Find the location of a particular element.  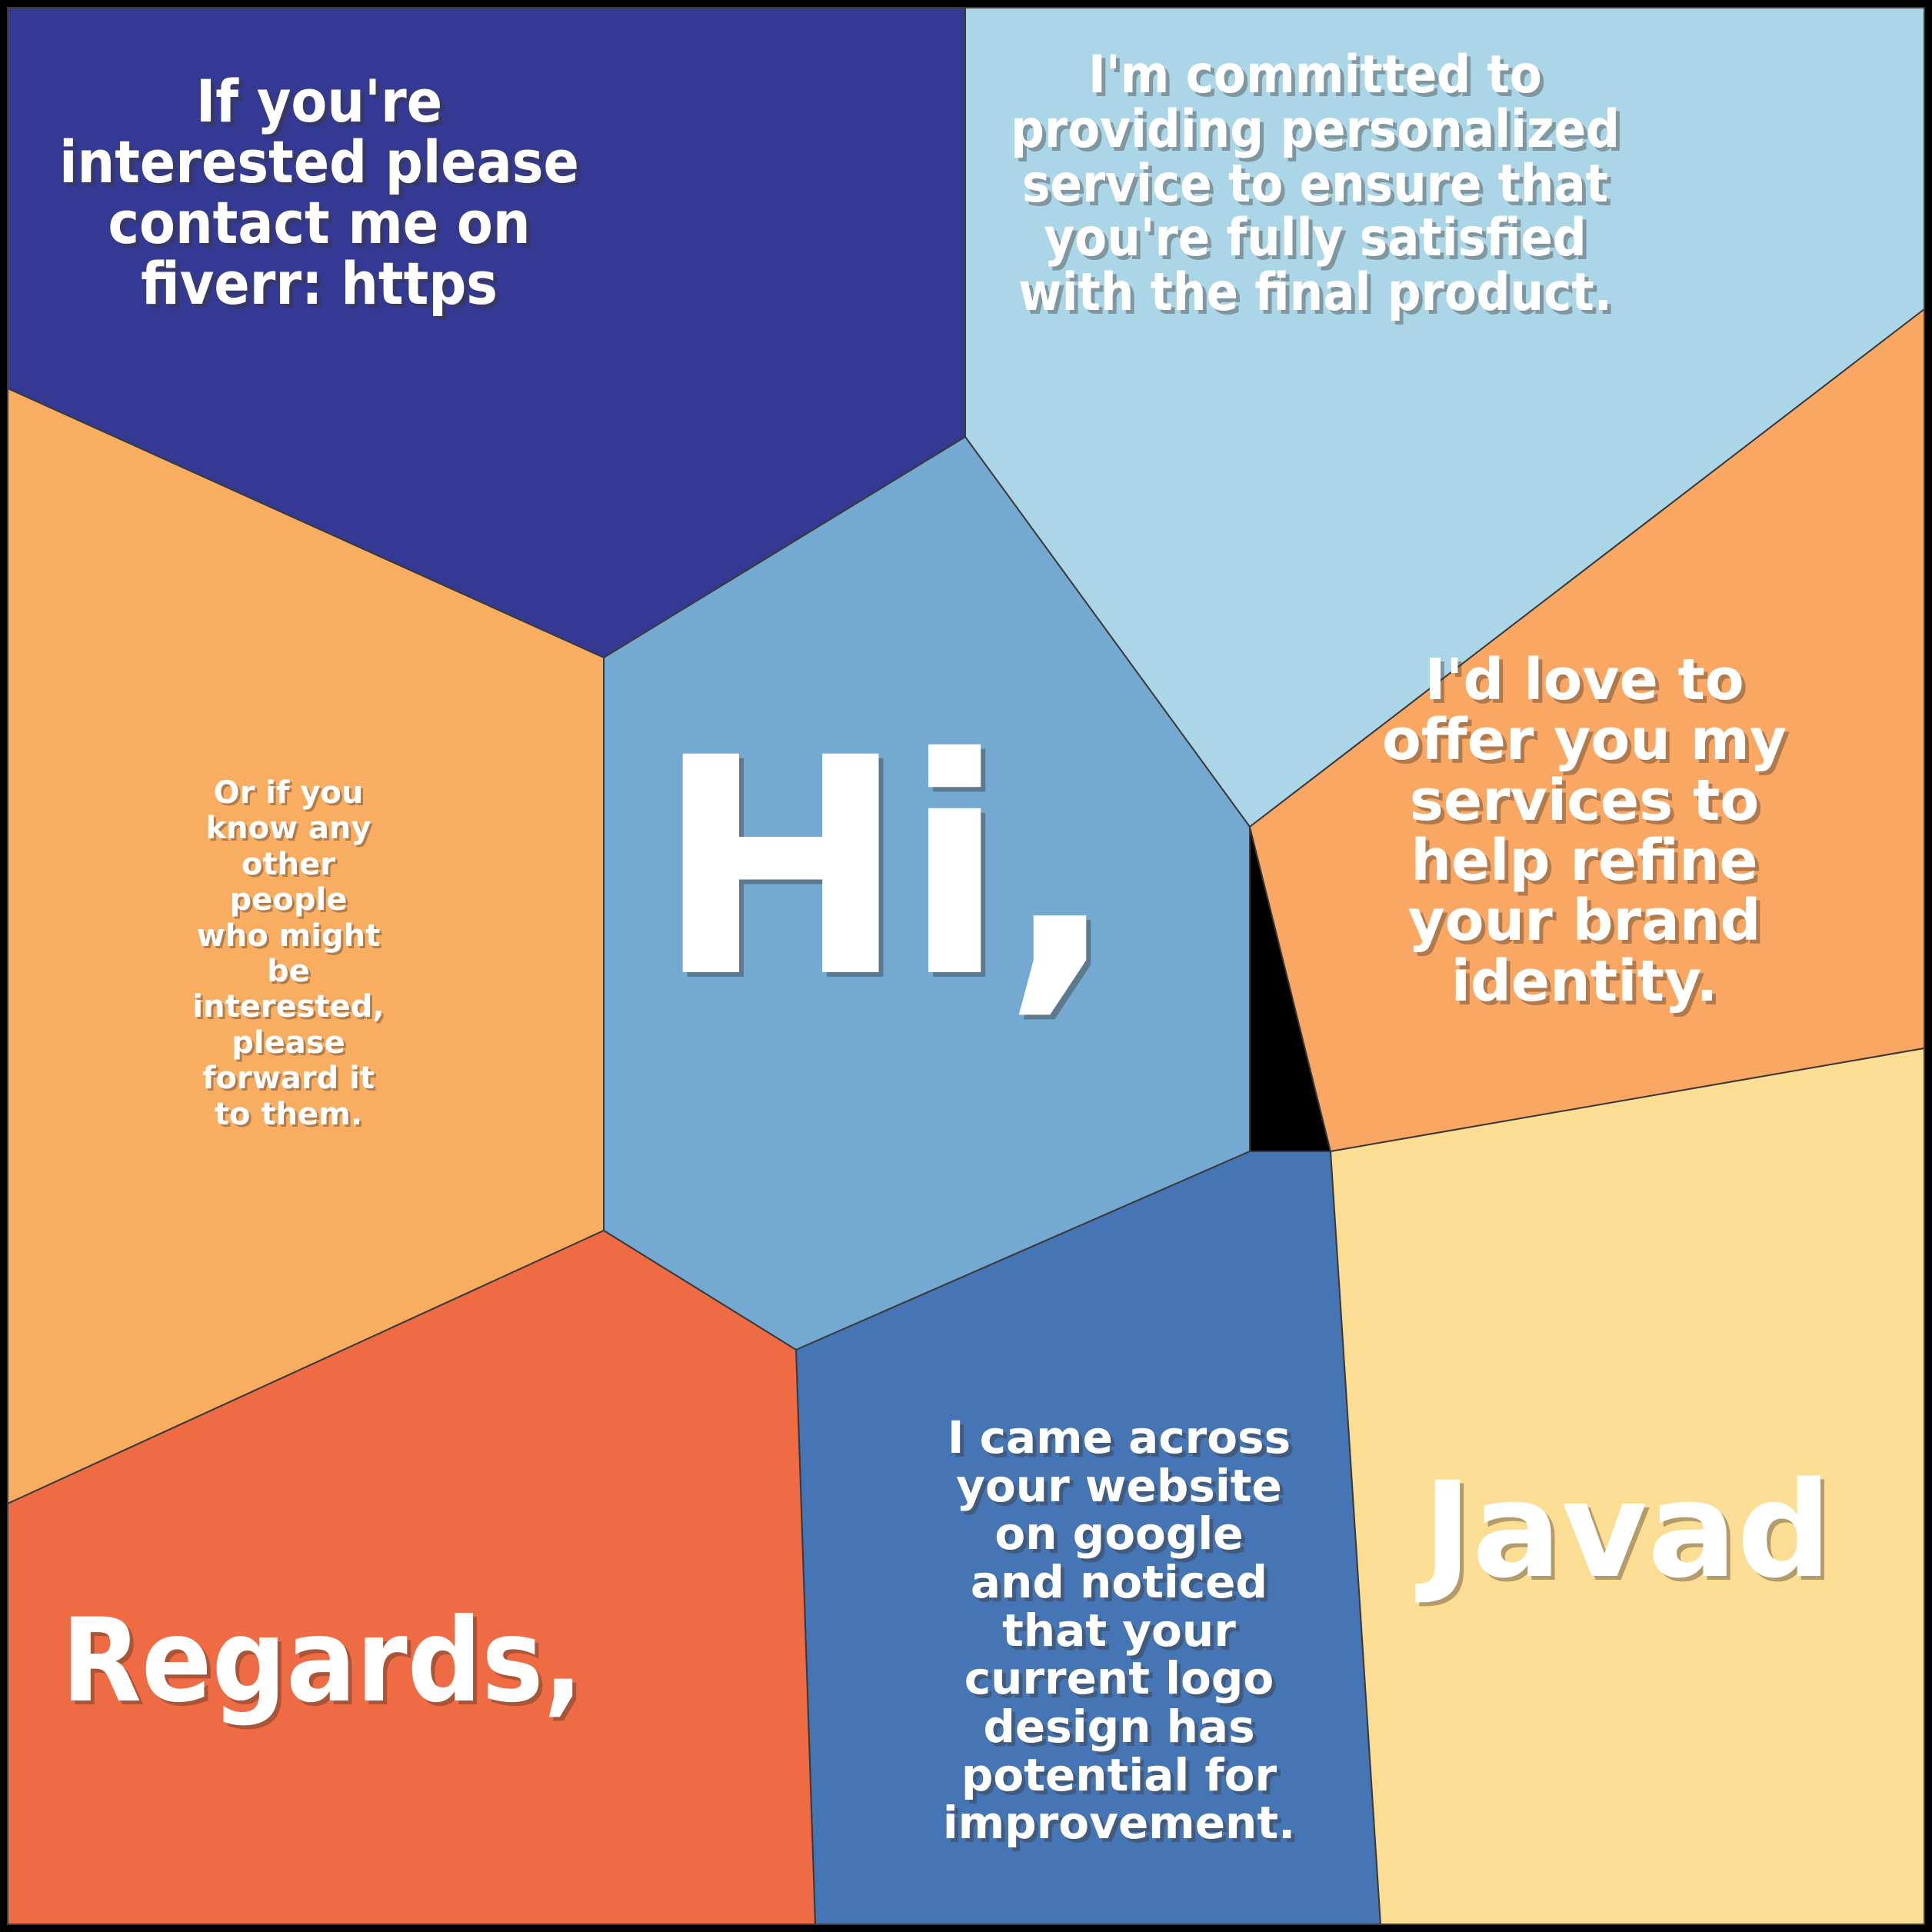

signature-cell is located at coordinates (1627, 1486).